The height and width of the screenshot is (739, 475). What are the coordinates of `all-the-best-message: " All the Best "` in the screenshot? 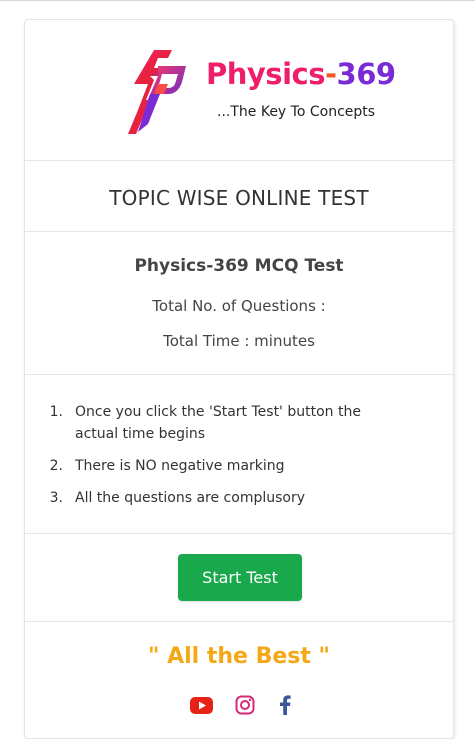 It's located at (239, 656).